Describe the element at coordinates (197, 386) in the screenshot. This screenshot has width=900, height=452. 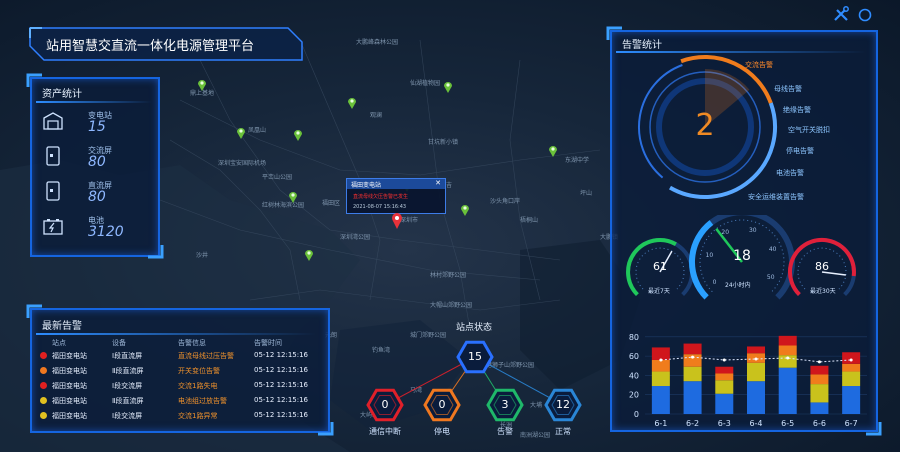
I see `alarm-info: 交流1路失电` at that location.